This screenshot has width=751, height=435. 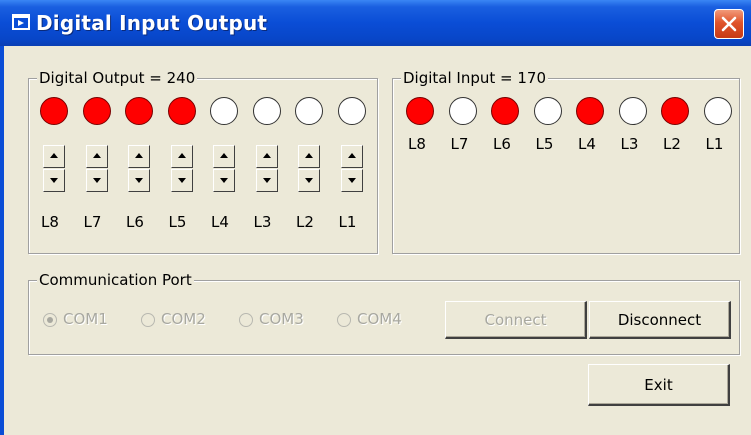 I want to click on exit-button: Exit, so click(x=659, y=385).